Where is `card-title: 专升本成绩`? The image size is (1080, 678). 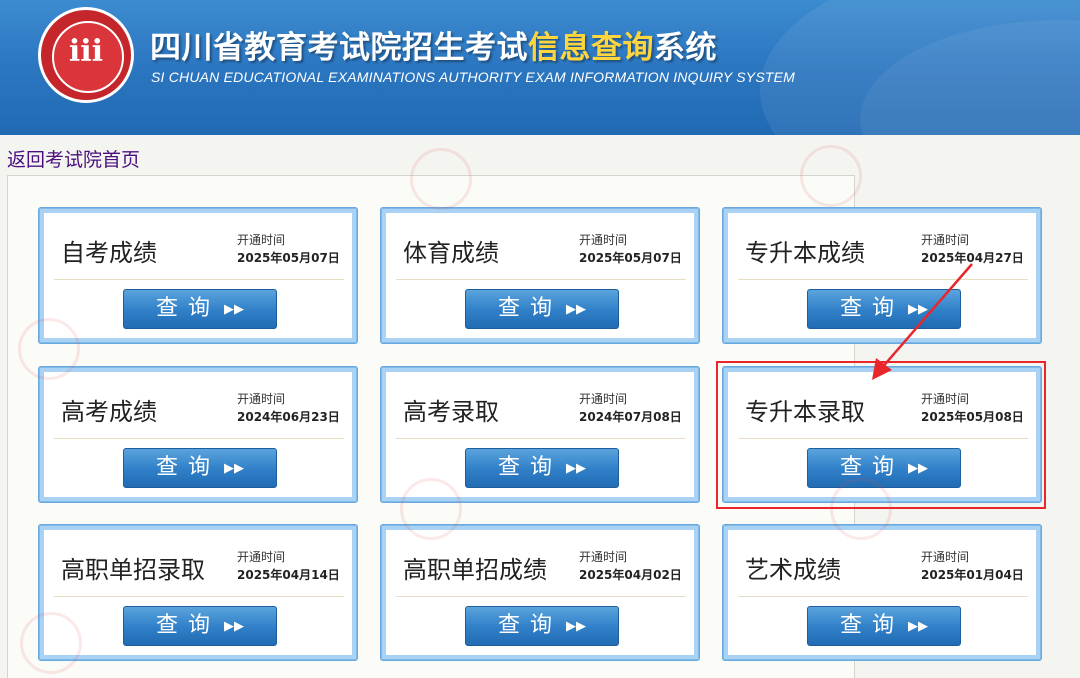 card-title: 专升本成绩 is located at coordinates (805, 253).